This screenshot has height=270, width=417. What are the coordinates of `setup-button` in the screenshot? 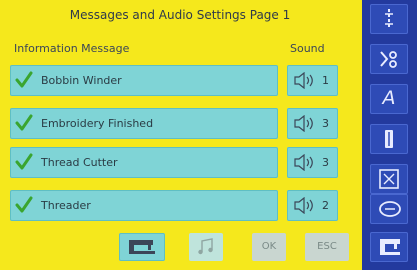 It's located at (389, 247).